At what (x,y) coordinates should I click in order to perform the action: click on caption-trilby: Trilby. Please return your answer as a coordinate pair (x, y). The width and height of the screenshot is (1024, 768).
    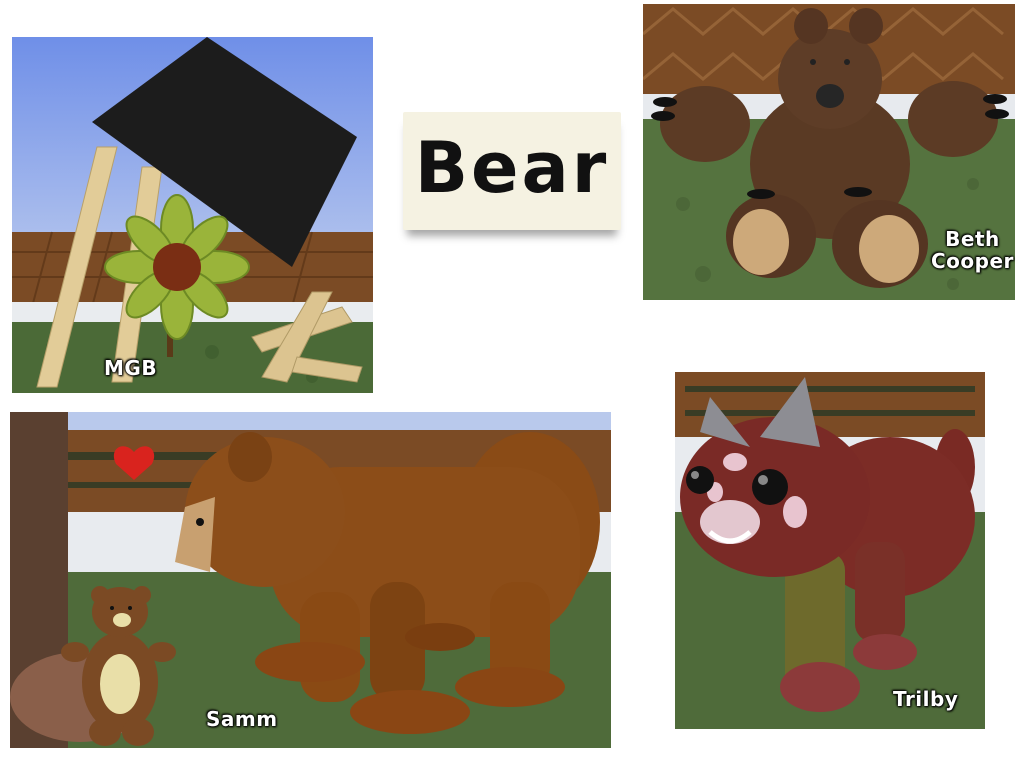
    Looking at the image, I should click on (926, 699).